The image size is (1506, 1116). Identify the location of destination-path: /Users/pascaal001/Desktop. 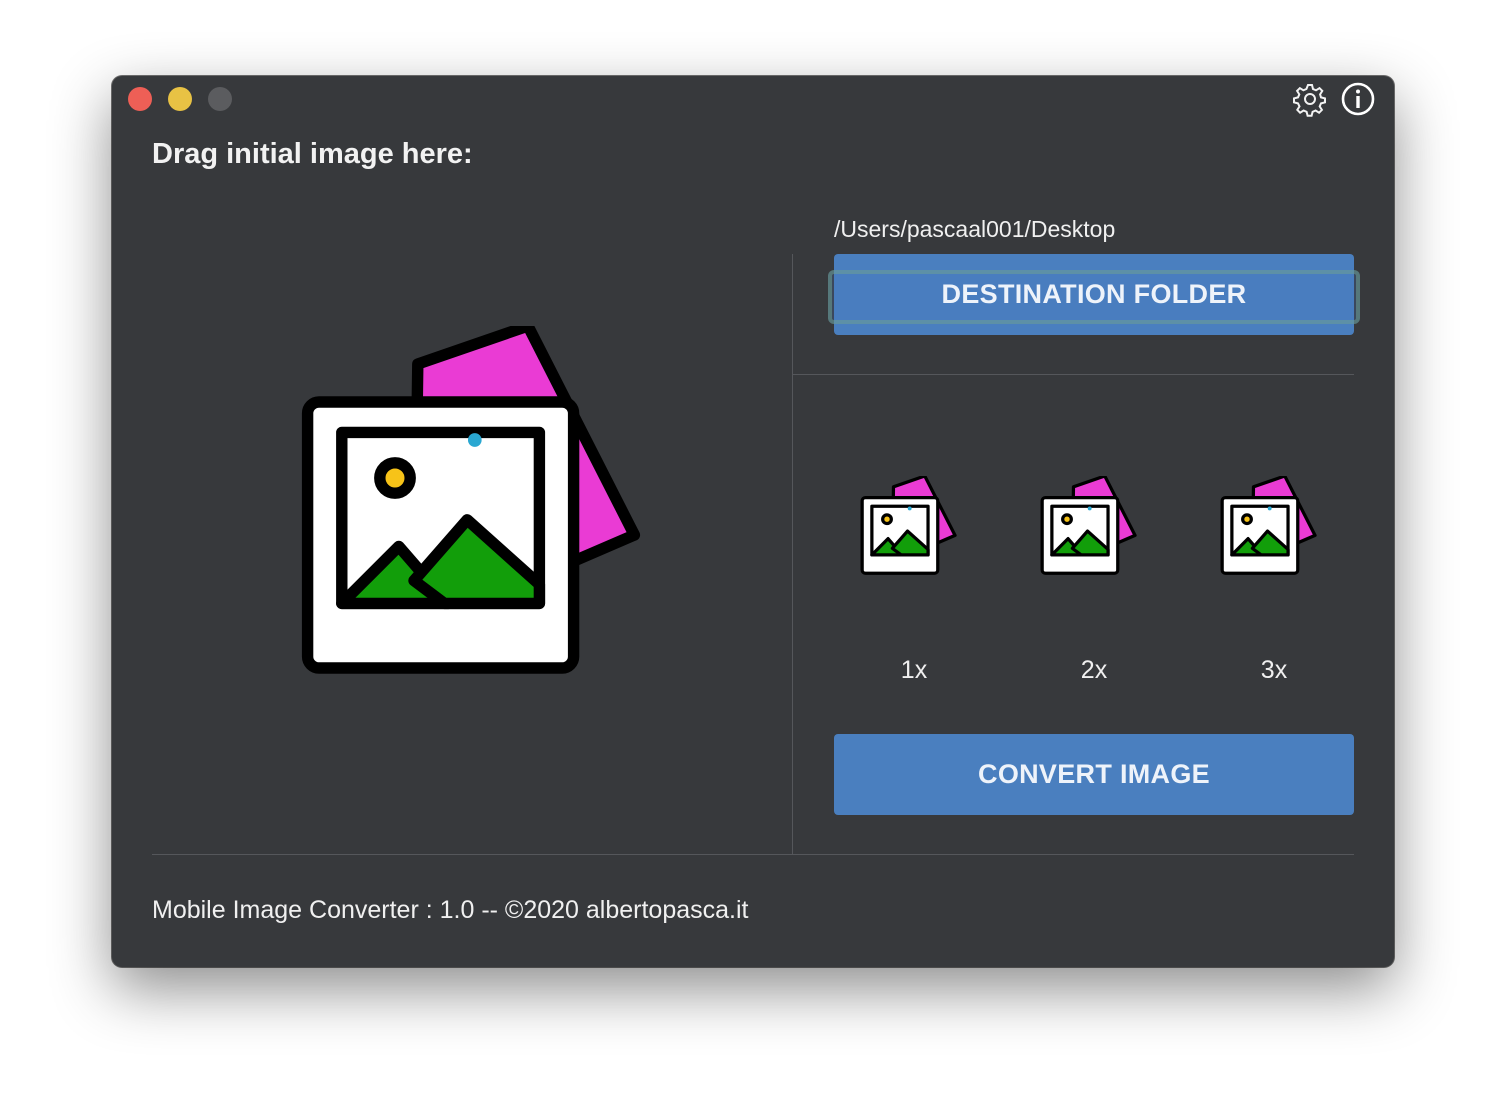
(975, 229).